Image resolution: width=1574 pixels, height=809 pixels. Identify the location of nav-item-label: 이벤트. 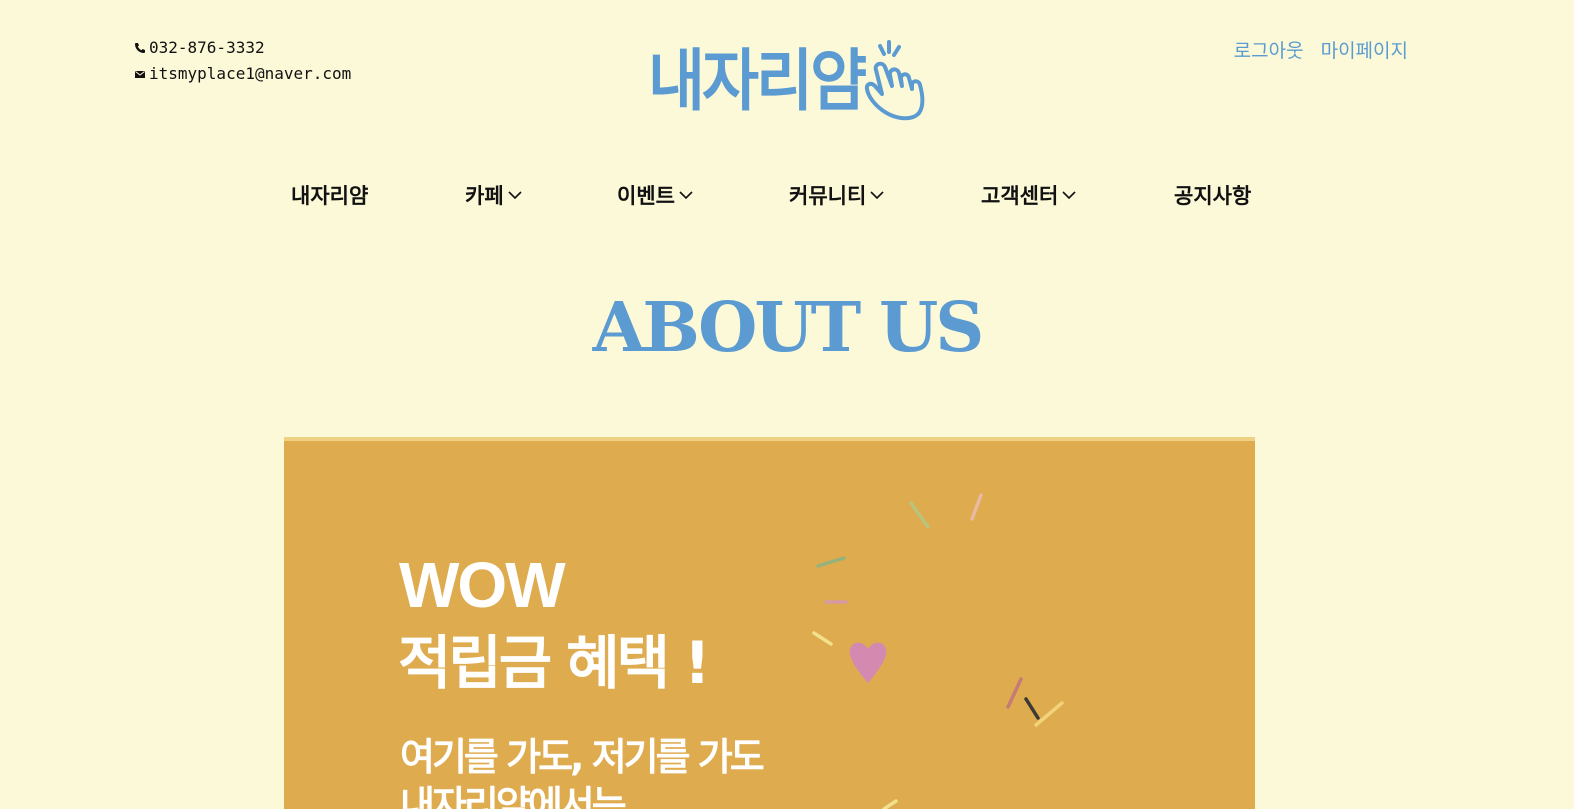
(646, 196).